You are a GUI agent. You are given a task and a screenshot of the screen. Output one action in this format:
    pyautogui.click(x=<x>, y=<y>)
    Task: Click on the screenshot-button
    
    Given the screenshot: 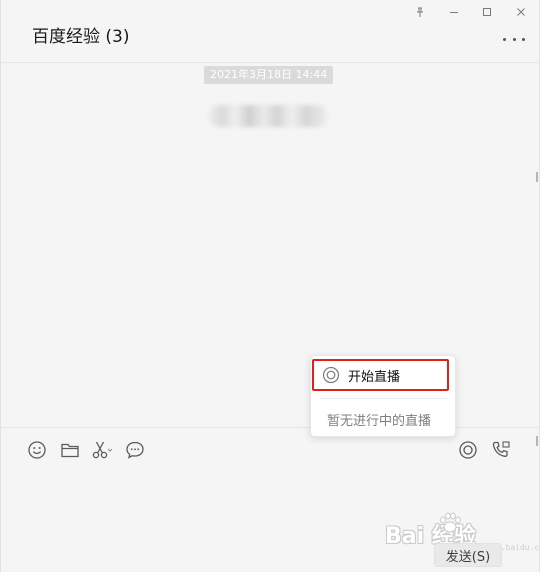 What is the action you would take?
    pyautogui.click(x=102, y=450)
    